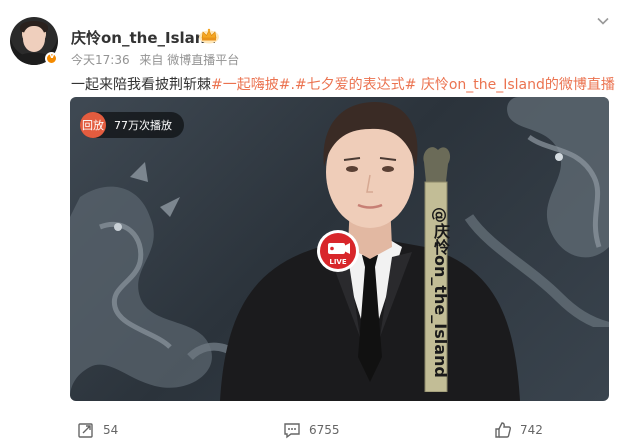 This screenshot has height=447, width=623. I want to click on repost-icon, so click(85, 430).